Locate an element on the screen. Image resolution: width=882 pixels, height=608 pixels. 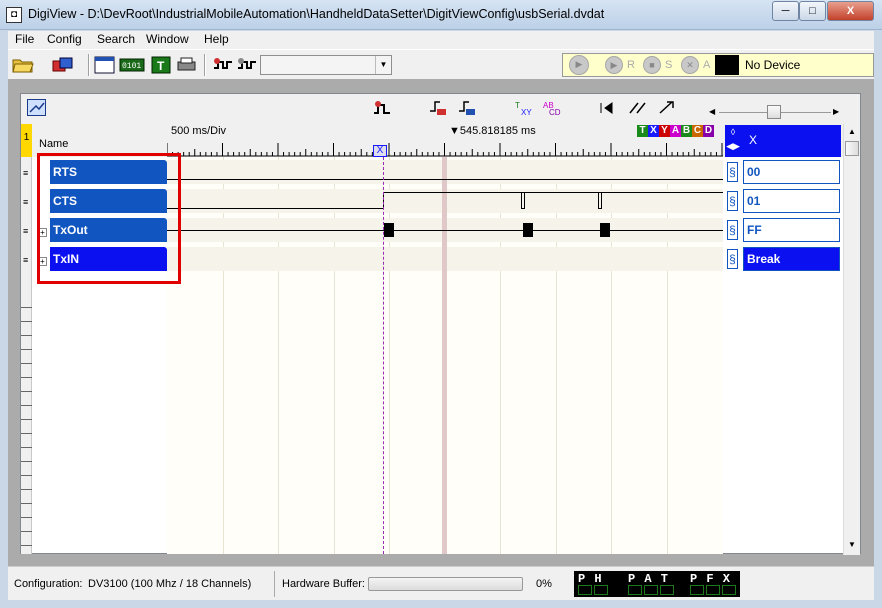
app-icon: ◘ is located at coordinates (14, 15).